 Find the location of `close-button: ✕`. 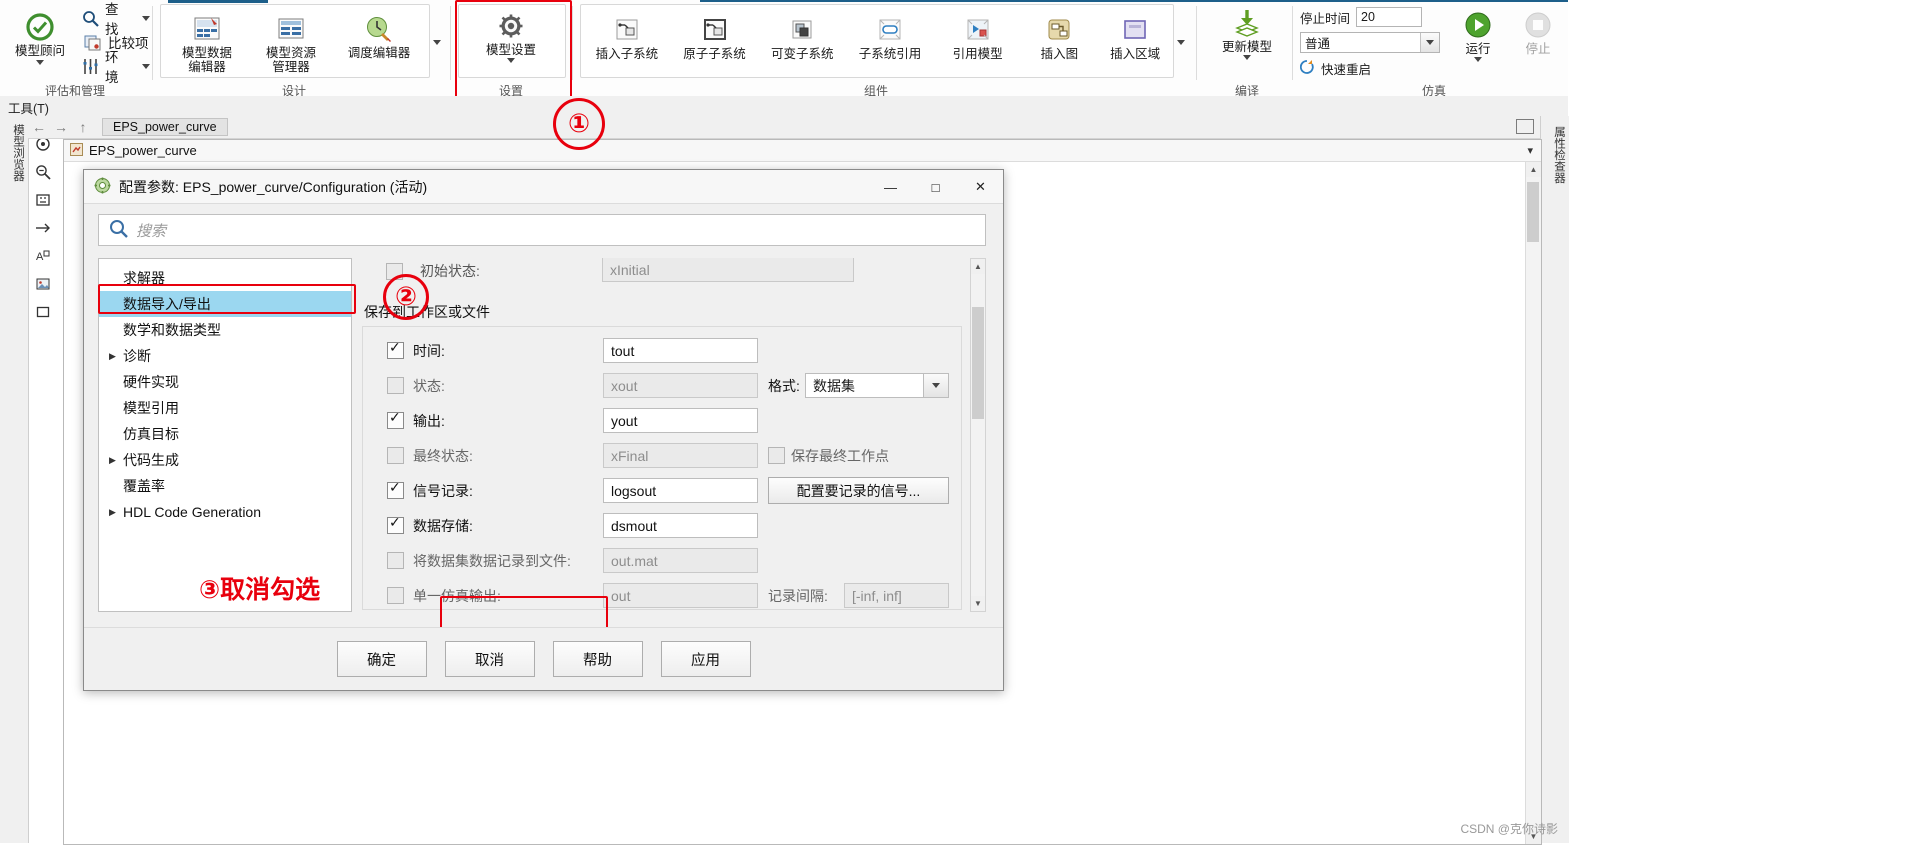

close-button: ✕ is located at coordinates (980, 187).